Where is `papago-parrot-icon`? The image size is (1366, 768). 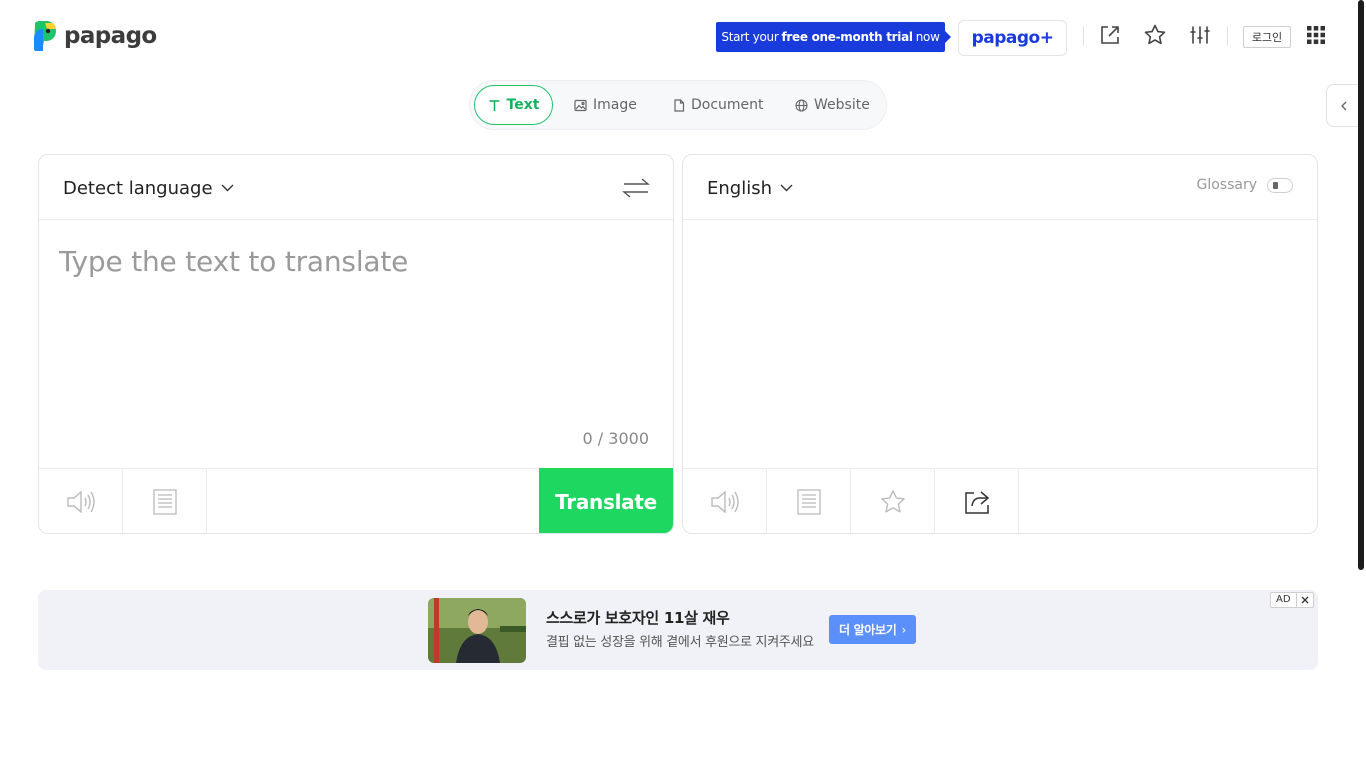
papago-parrot-icon is located at coordinates (45, 36).